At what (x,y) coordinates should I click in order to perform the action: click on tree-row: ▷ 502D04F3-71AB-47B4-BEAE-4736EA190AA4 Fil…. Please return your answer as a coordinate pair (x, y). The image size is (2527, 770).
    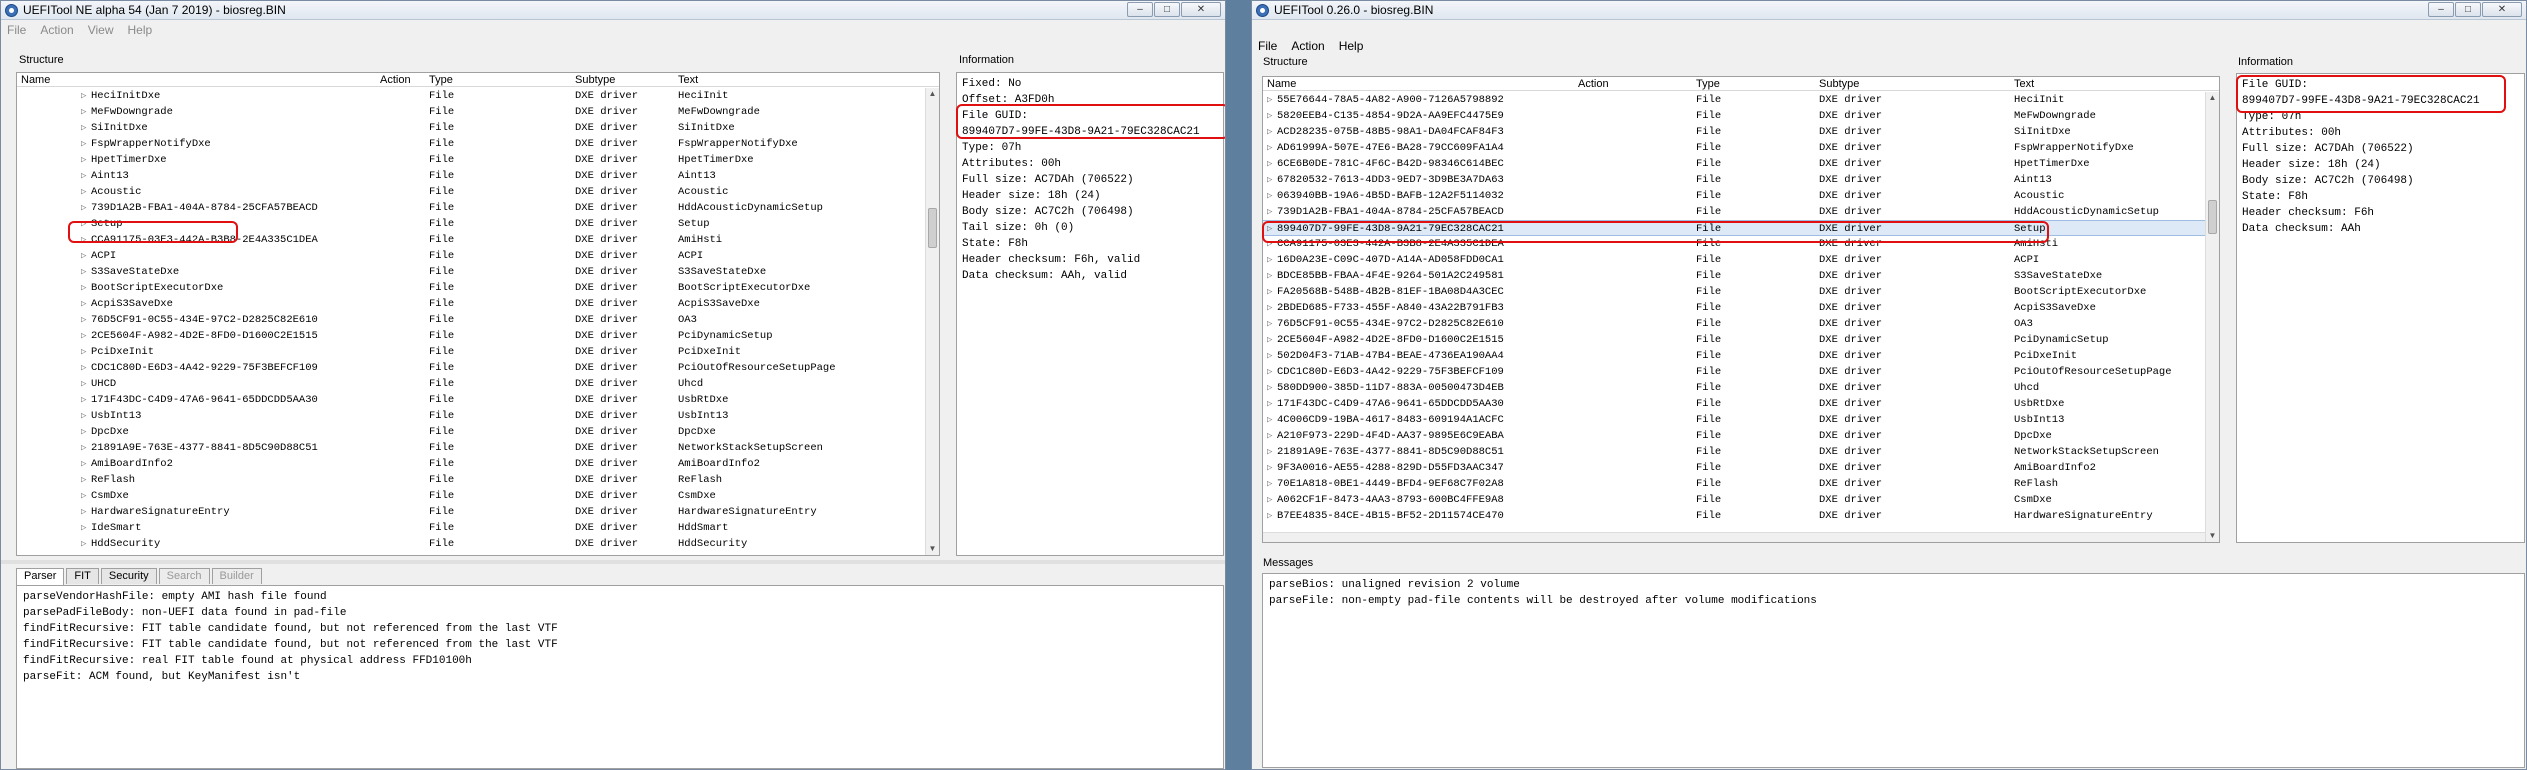
    Looking at the image, I should click on (1734, 356).